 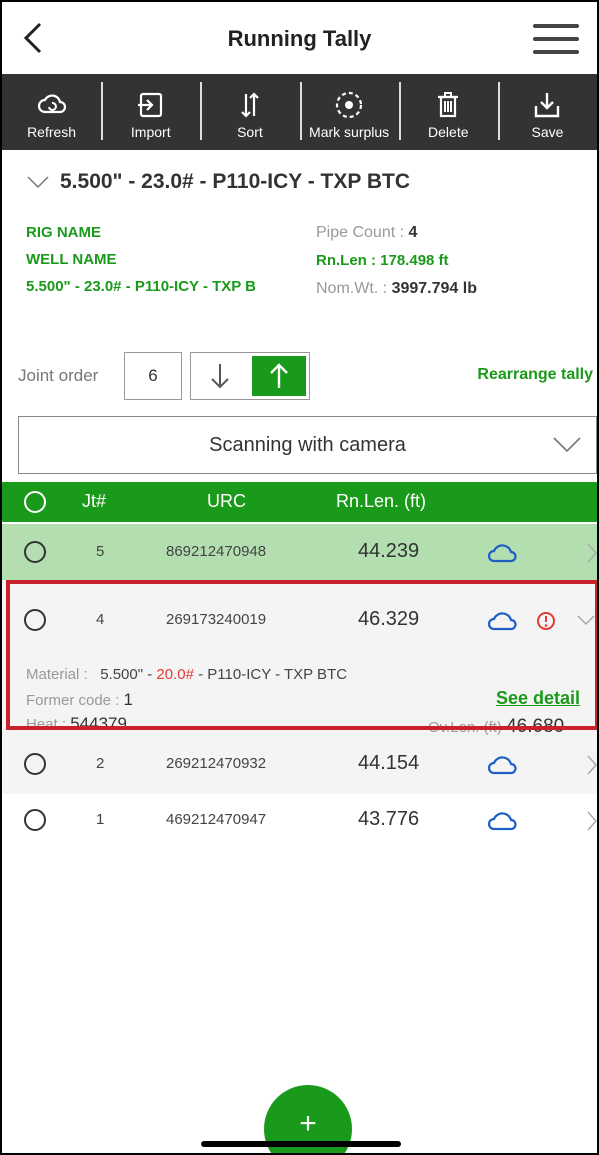 What do you see at coordinates (71, 259) in the screenshot?
I see `well-name: WELL NAME` at bounding box center [71, 259].